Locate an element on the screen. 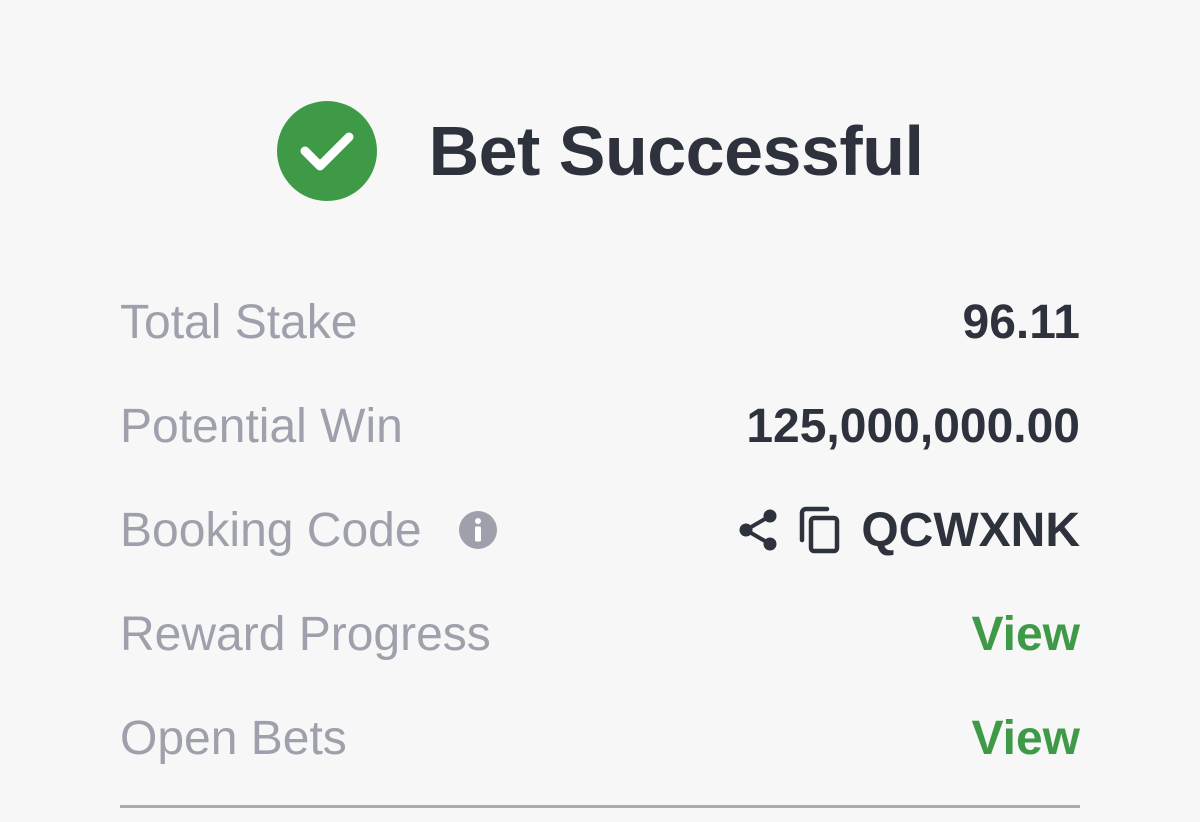 The width and height of the screenshot is (1200, 822). share-icon is located at coordinates (758, 530).